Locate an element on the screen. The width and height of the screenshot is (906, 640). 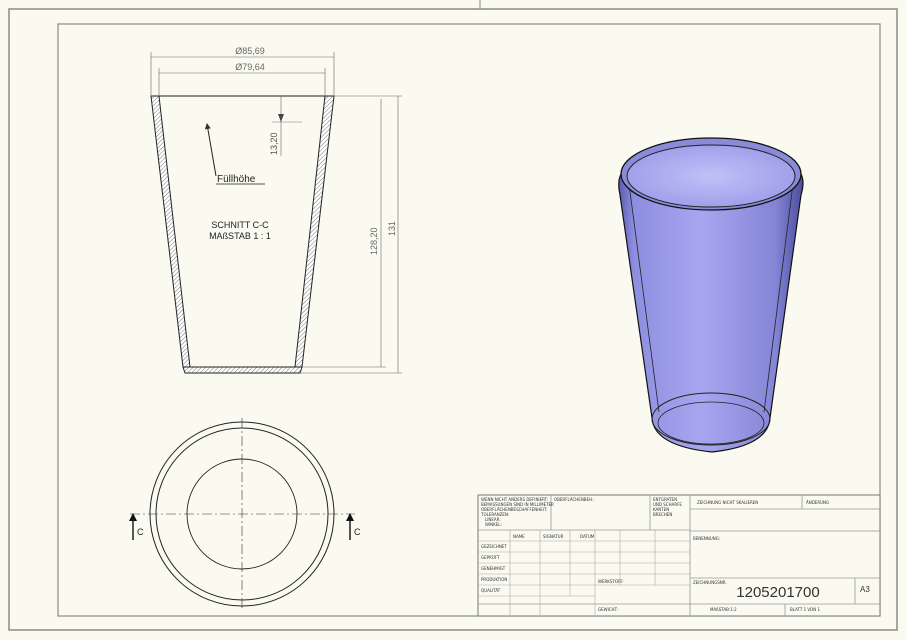
tb-row-approved: GENEHMIGT is located at coordinates (493, 568).